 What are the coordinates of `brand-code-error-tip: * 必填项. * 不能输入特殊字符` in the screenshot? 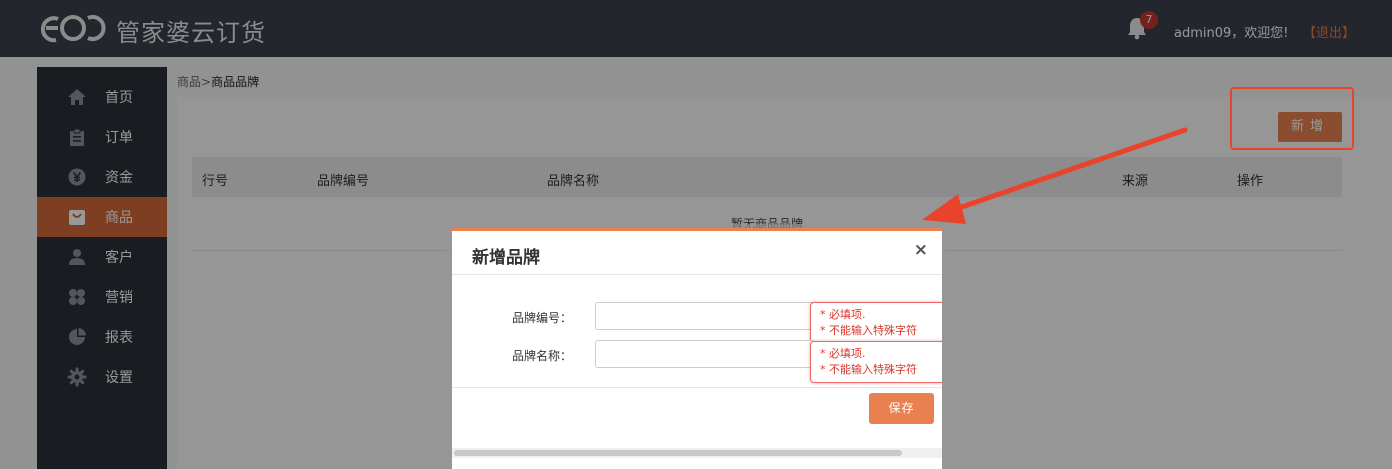 It's located at (876, 323).